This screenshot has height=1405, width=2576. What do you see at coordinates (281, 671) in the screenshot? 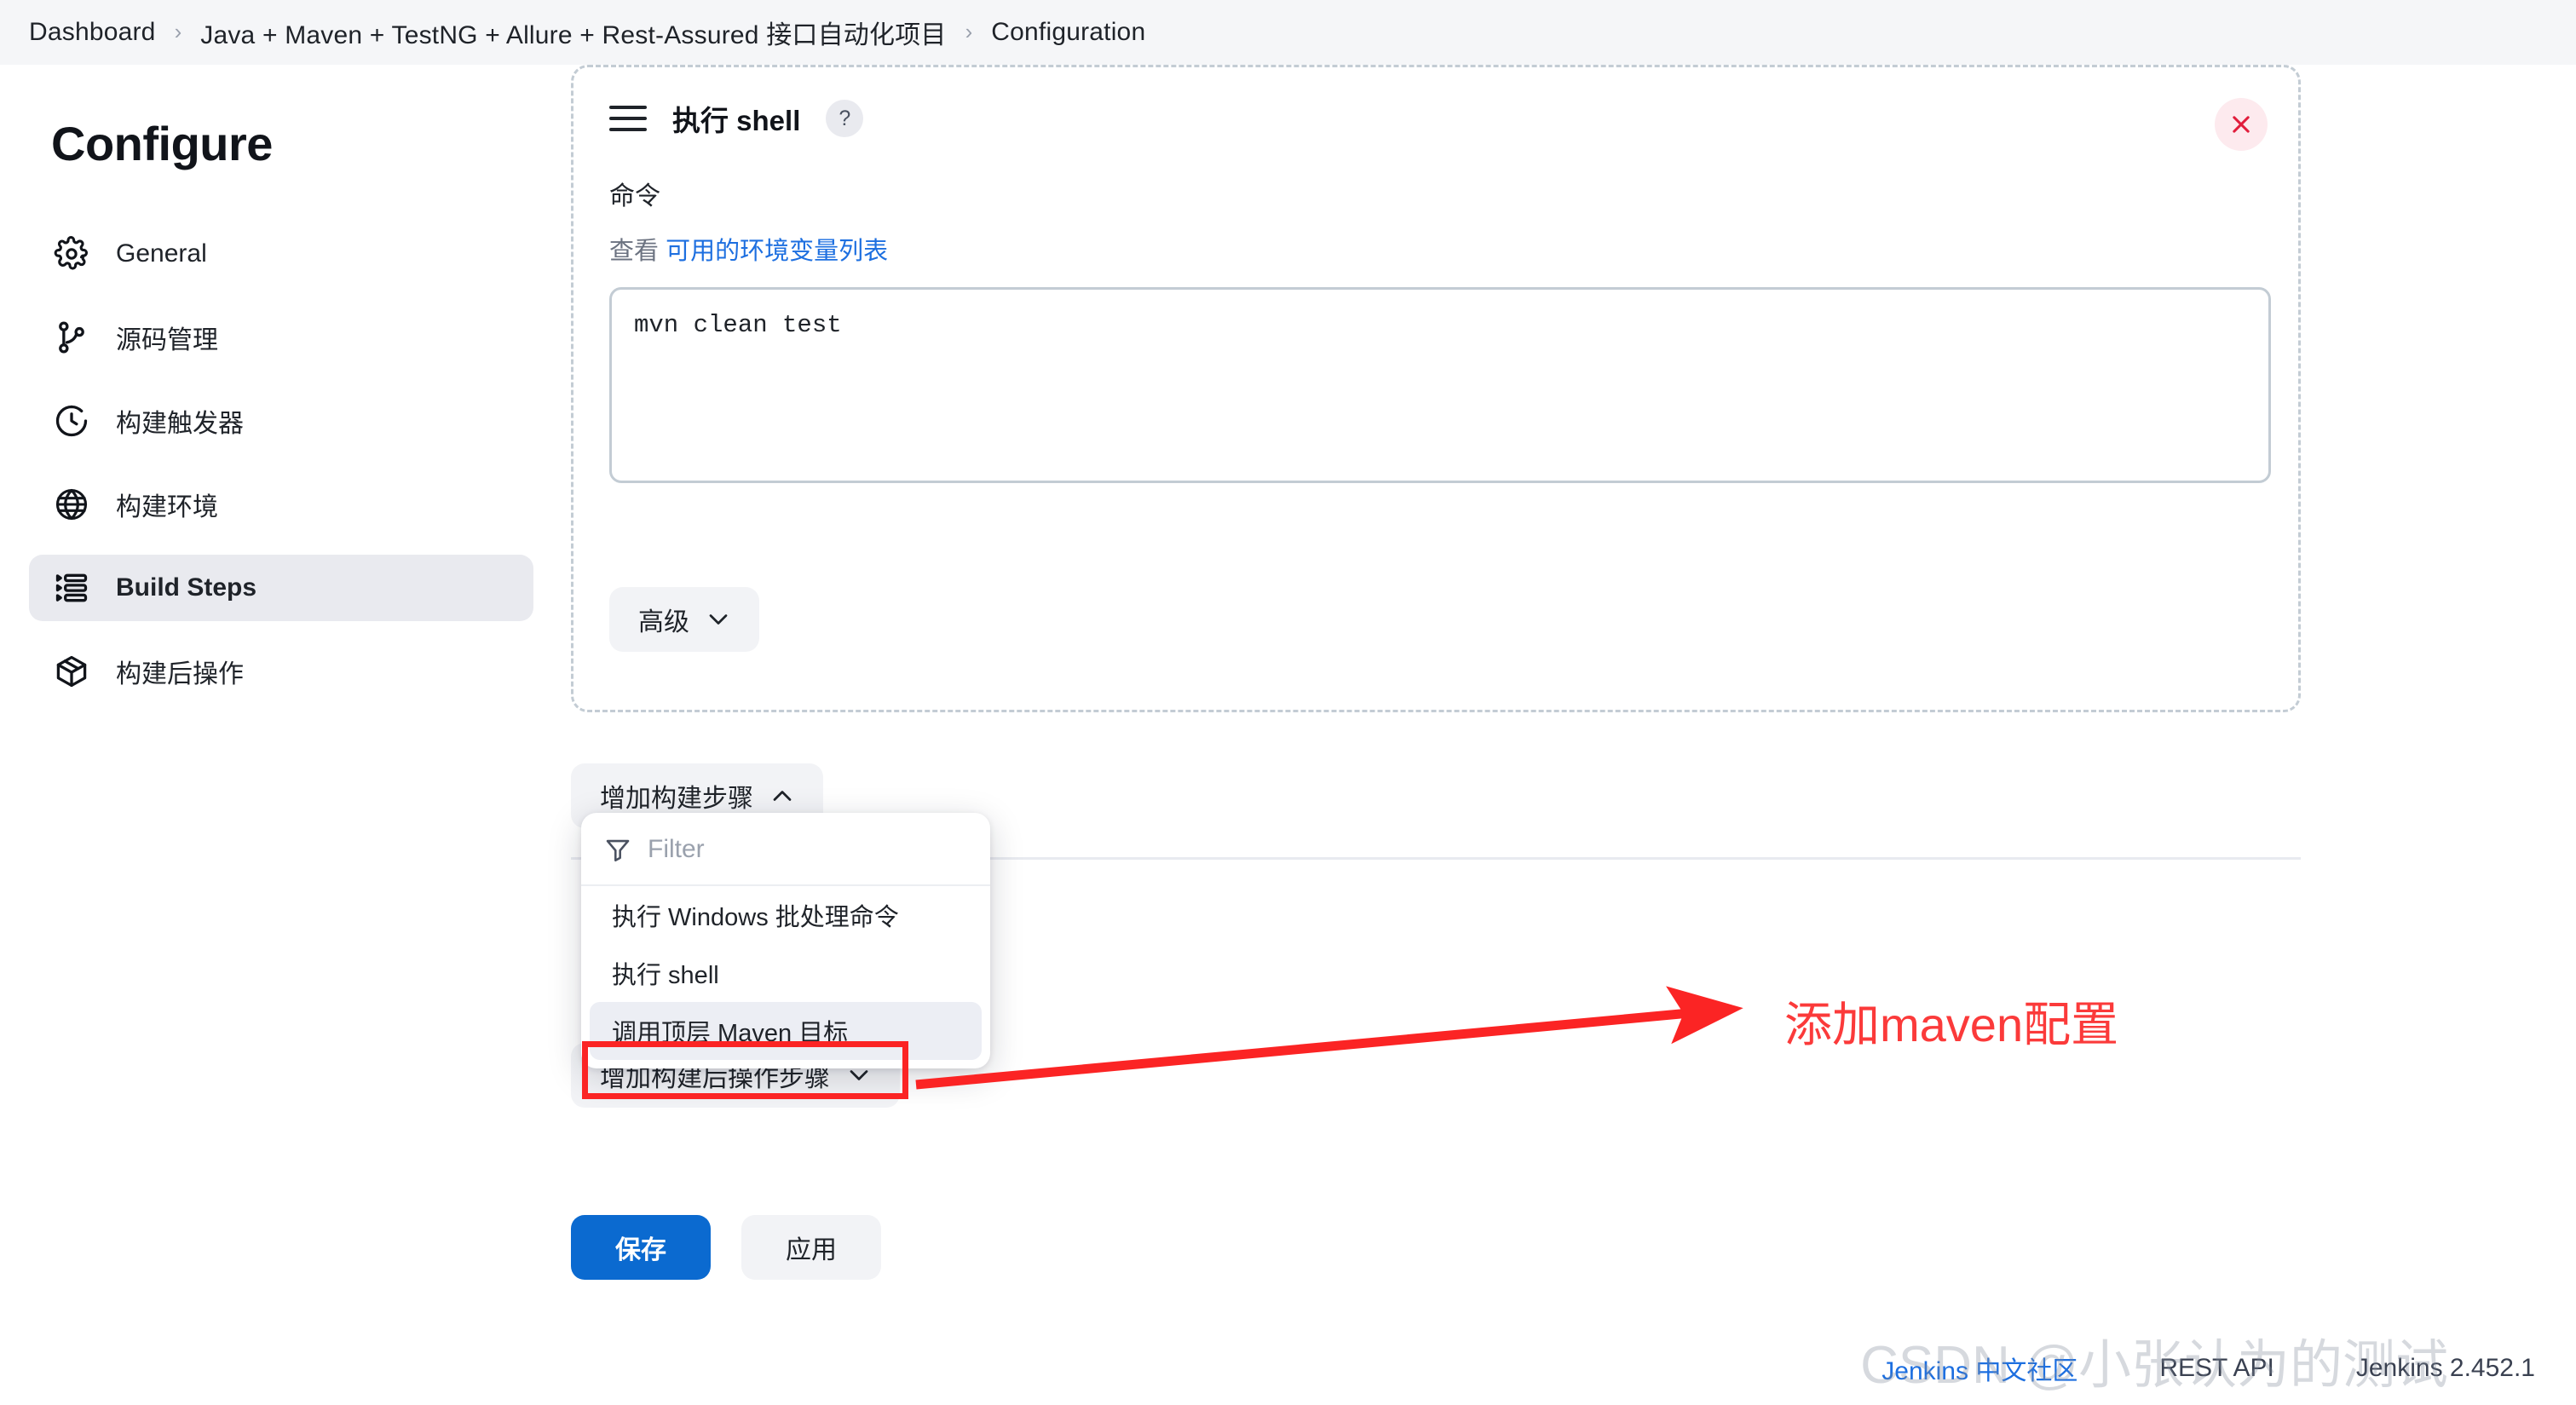
I see `sidebar-item-post-build-actions: 构建后操作` at bounding box center [281, 671].